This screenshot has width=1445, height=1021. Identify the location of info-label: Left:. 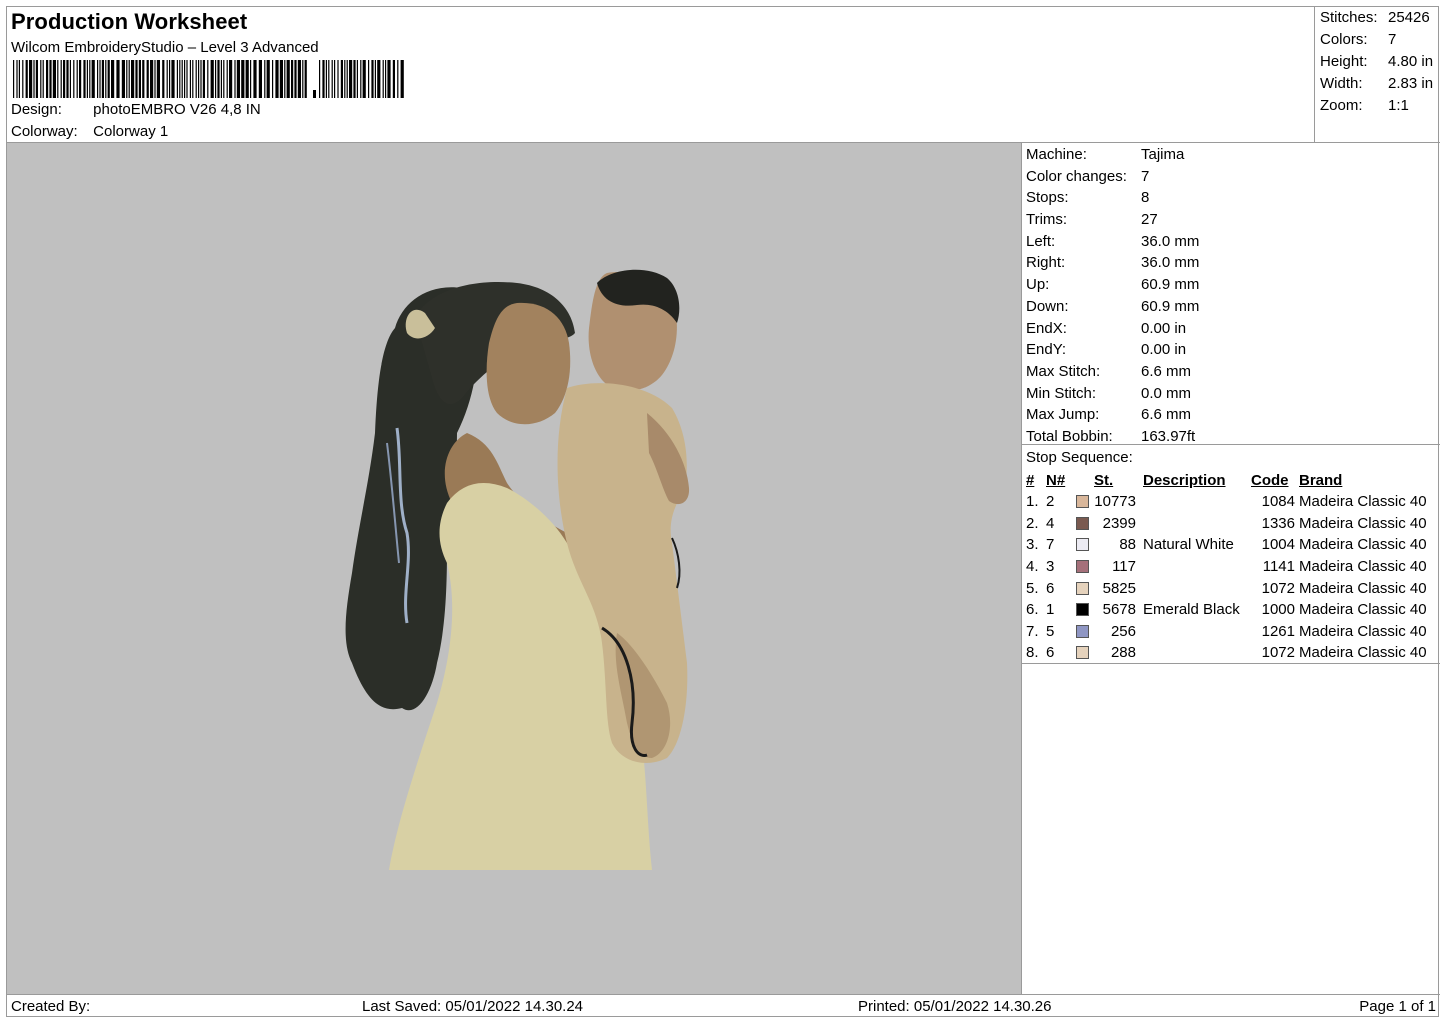
(1041, 241).